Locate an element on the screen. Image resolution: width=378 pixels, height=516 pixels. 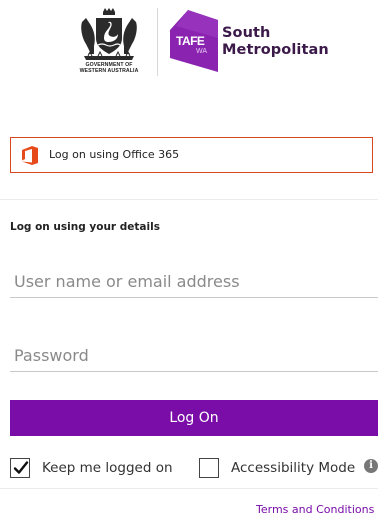
brand-name-line-2: Metropolitan is located at coordinates (275, 50).